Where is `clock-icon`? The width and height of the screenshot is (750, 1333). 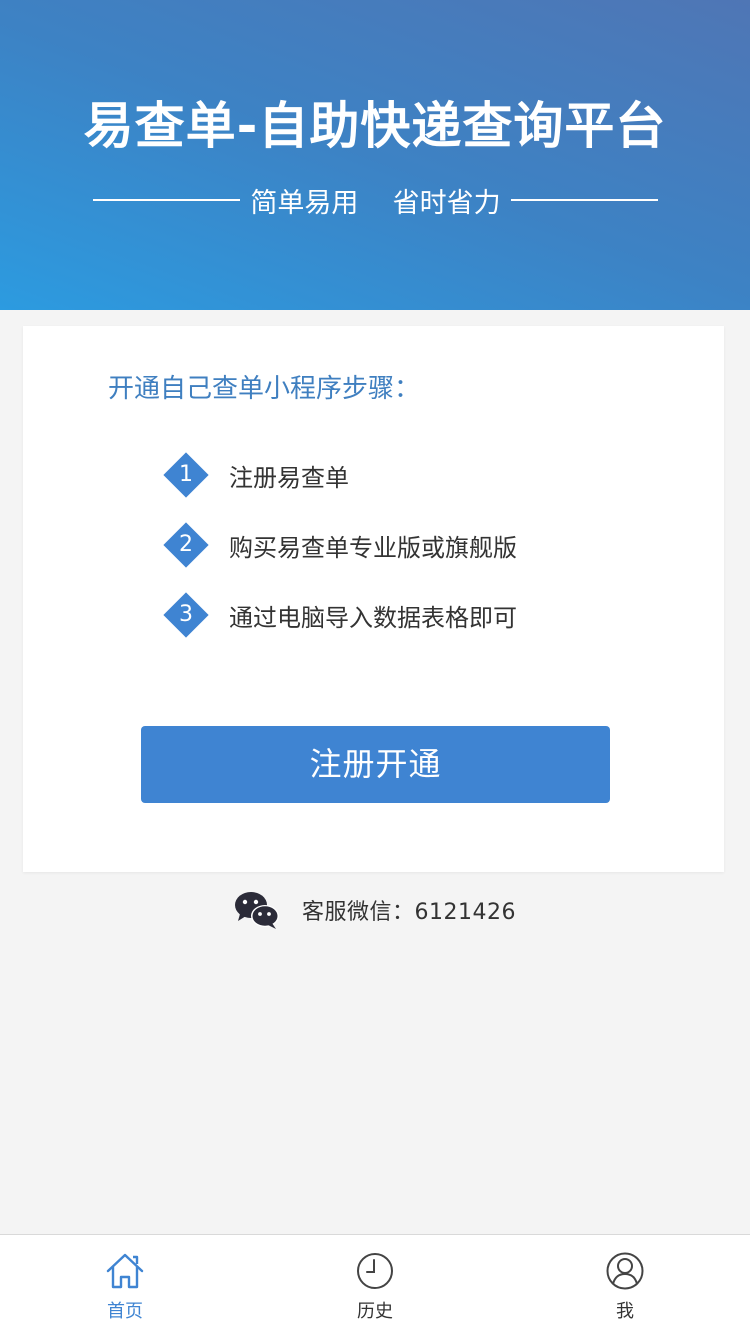 clock-icon is located at coordinates (375, 1271).